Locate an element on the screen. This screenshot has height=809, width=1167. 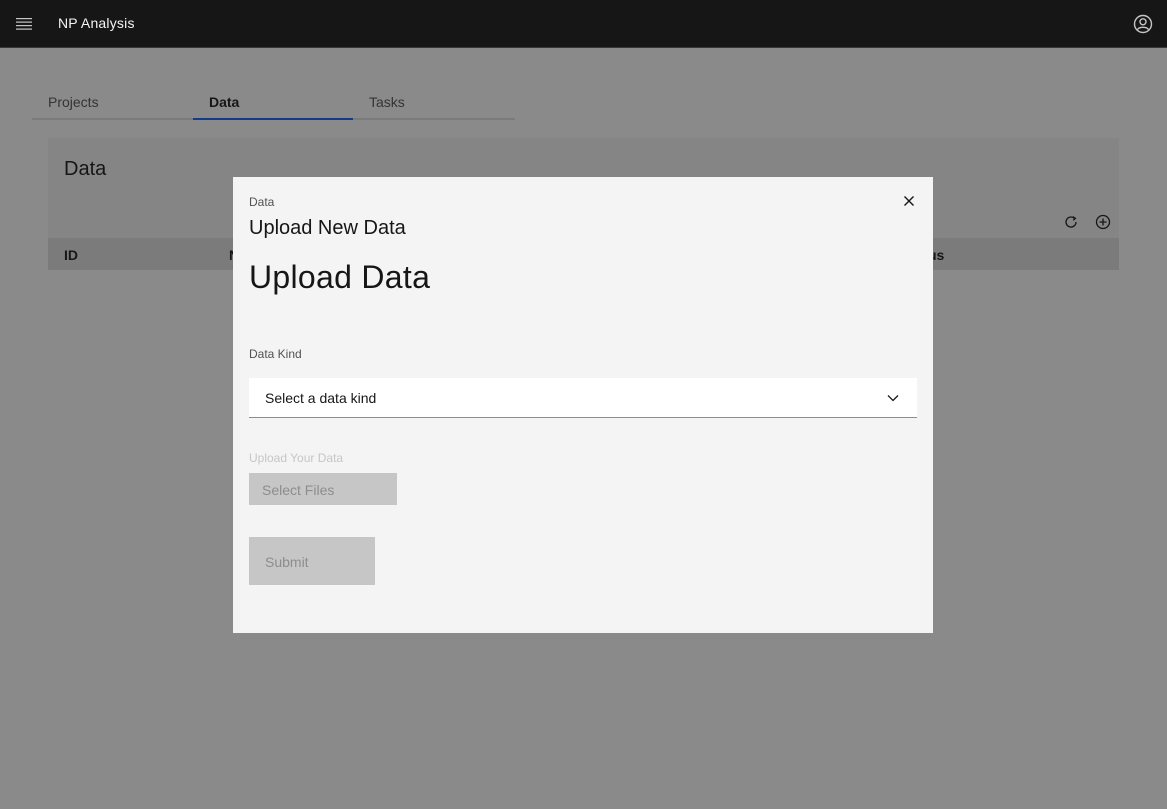
app-header: NP Analysis is located at coordinates (583, 24).